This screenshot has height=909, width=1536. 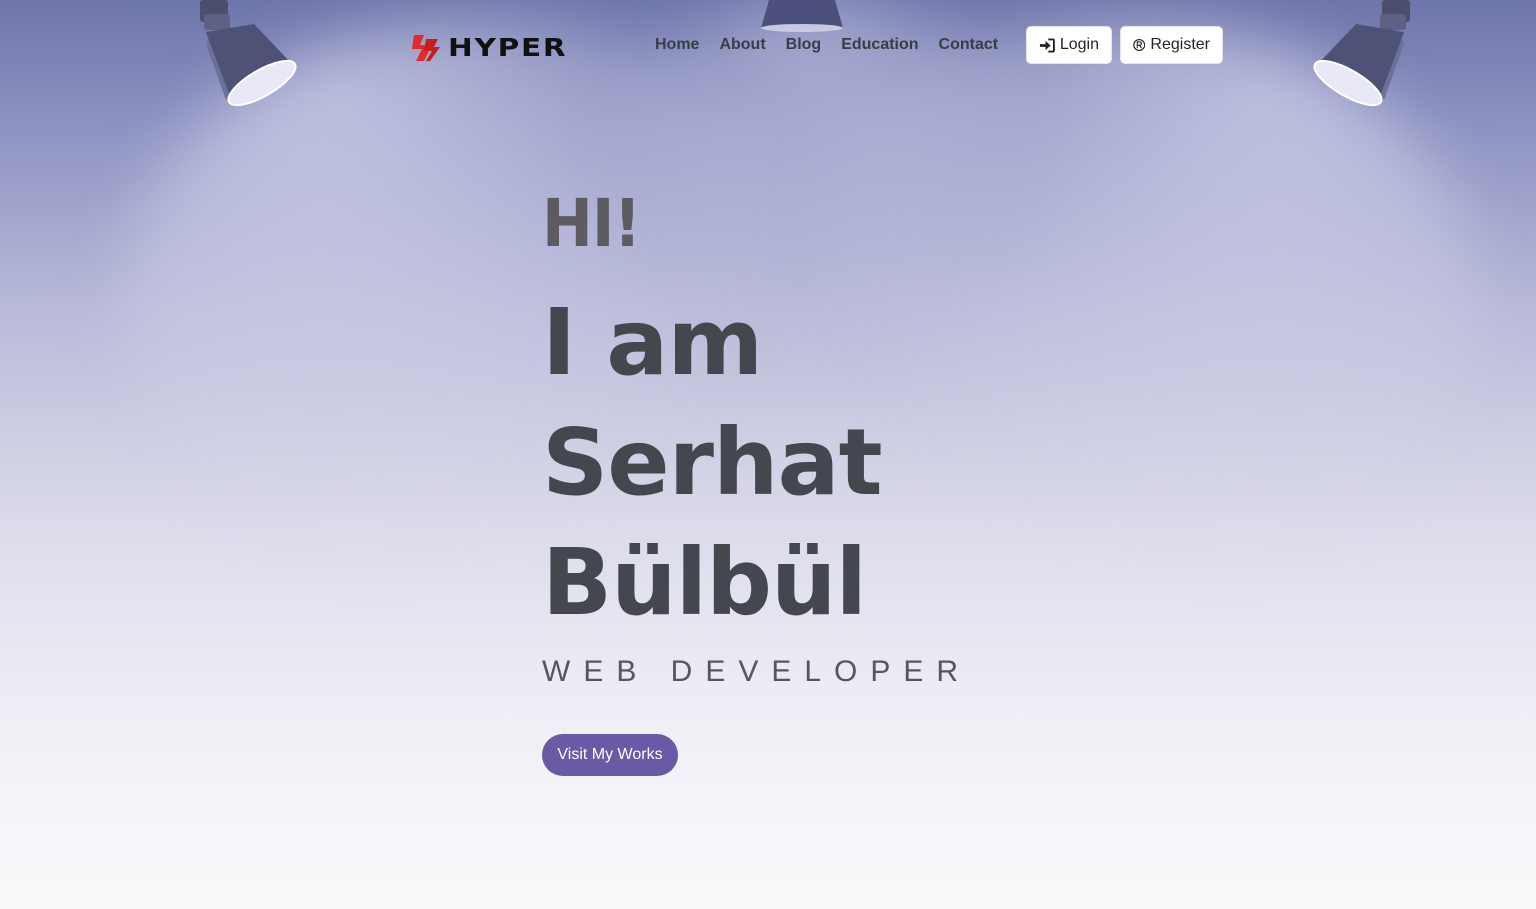 What do you see at coordinates (742, 45) in the screenshot?
I see `nav-link-about: About` at bounding box center [742, 45].